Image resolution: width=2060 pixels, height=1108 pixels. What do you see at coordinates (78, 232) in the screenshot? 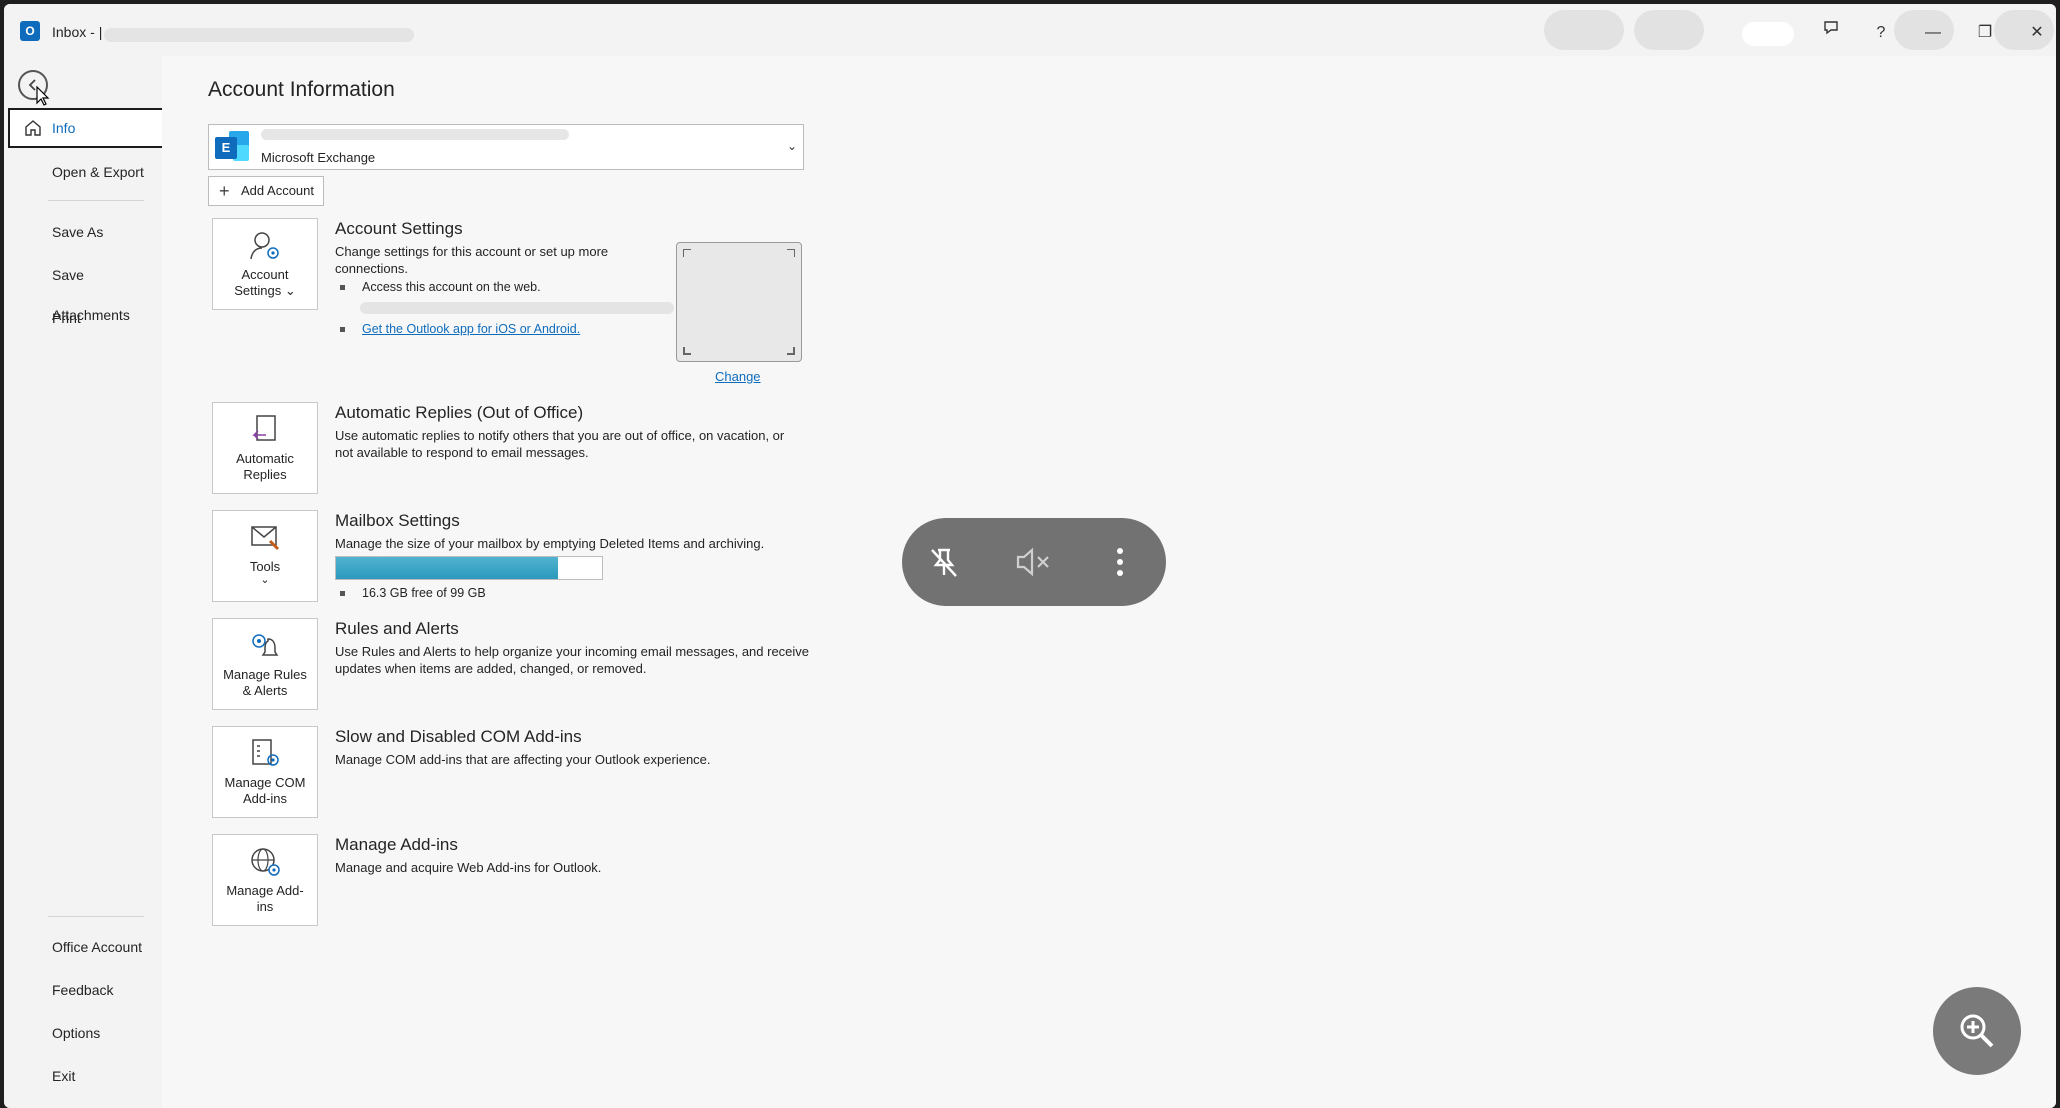
I see `sidebar-item-label: Save As` at bounding box center [78, 232].